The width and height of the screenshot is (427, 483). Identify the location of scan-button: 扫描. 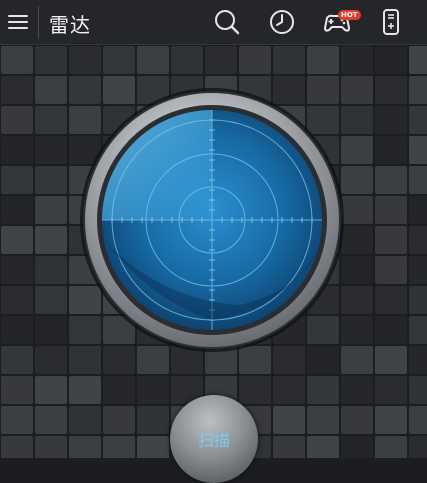
(214, 439).